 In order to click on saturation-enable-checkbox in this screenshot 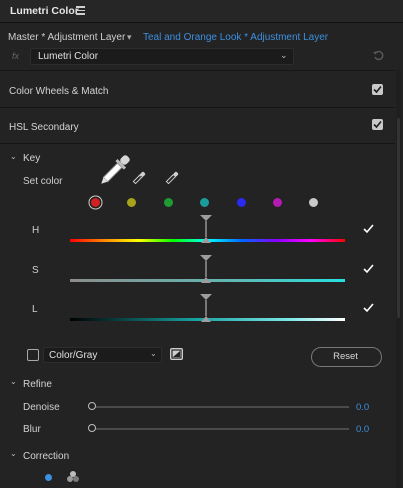, I will do `click(368, 269)`.